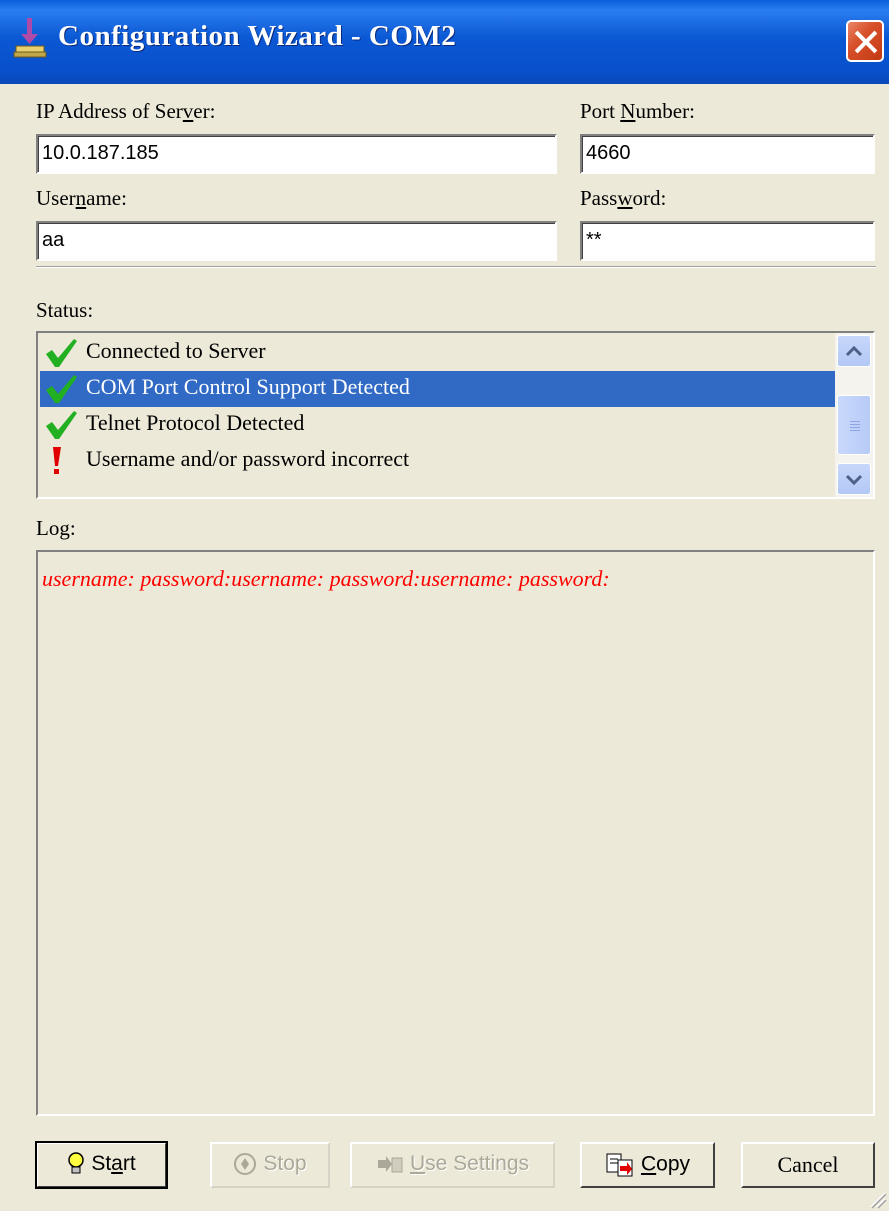  I want to click on status-scrollbar, so click(854, 415).